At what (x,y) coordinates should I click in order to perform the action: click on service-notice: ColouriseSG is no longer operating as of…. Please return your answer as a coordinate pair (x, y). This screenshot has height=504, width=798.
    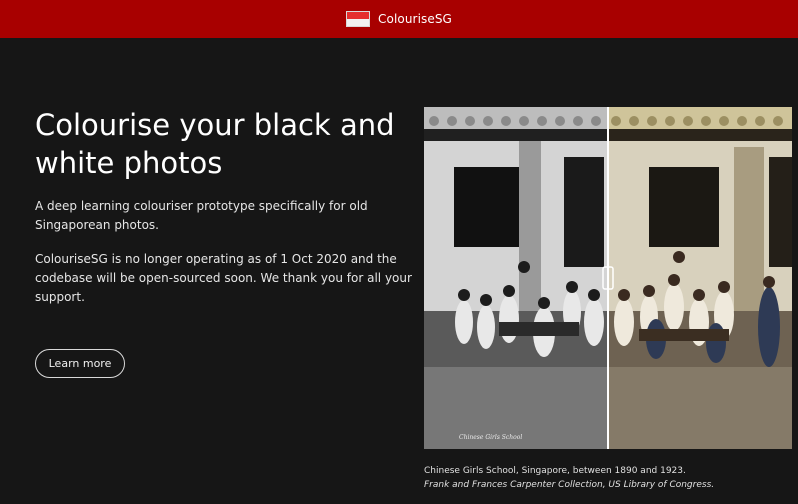
    Looking at the image, I should click on (223, 278).